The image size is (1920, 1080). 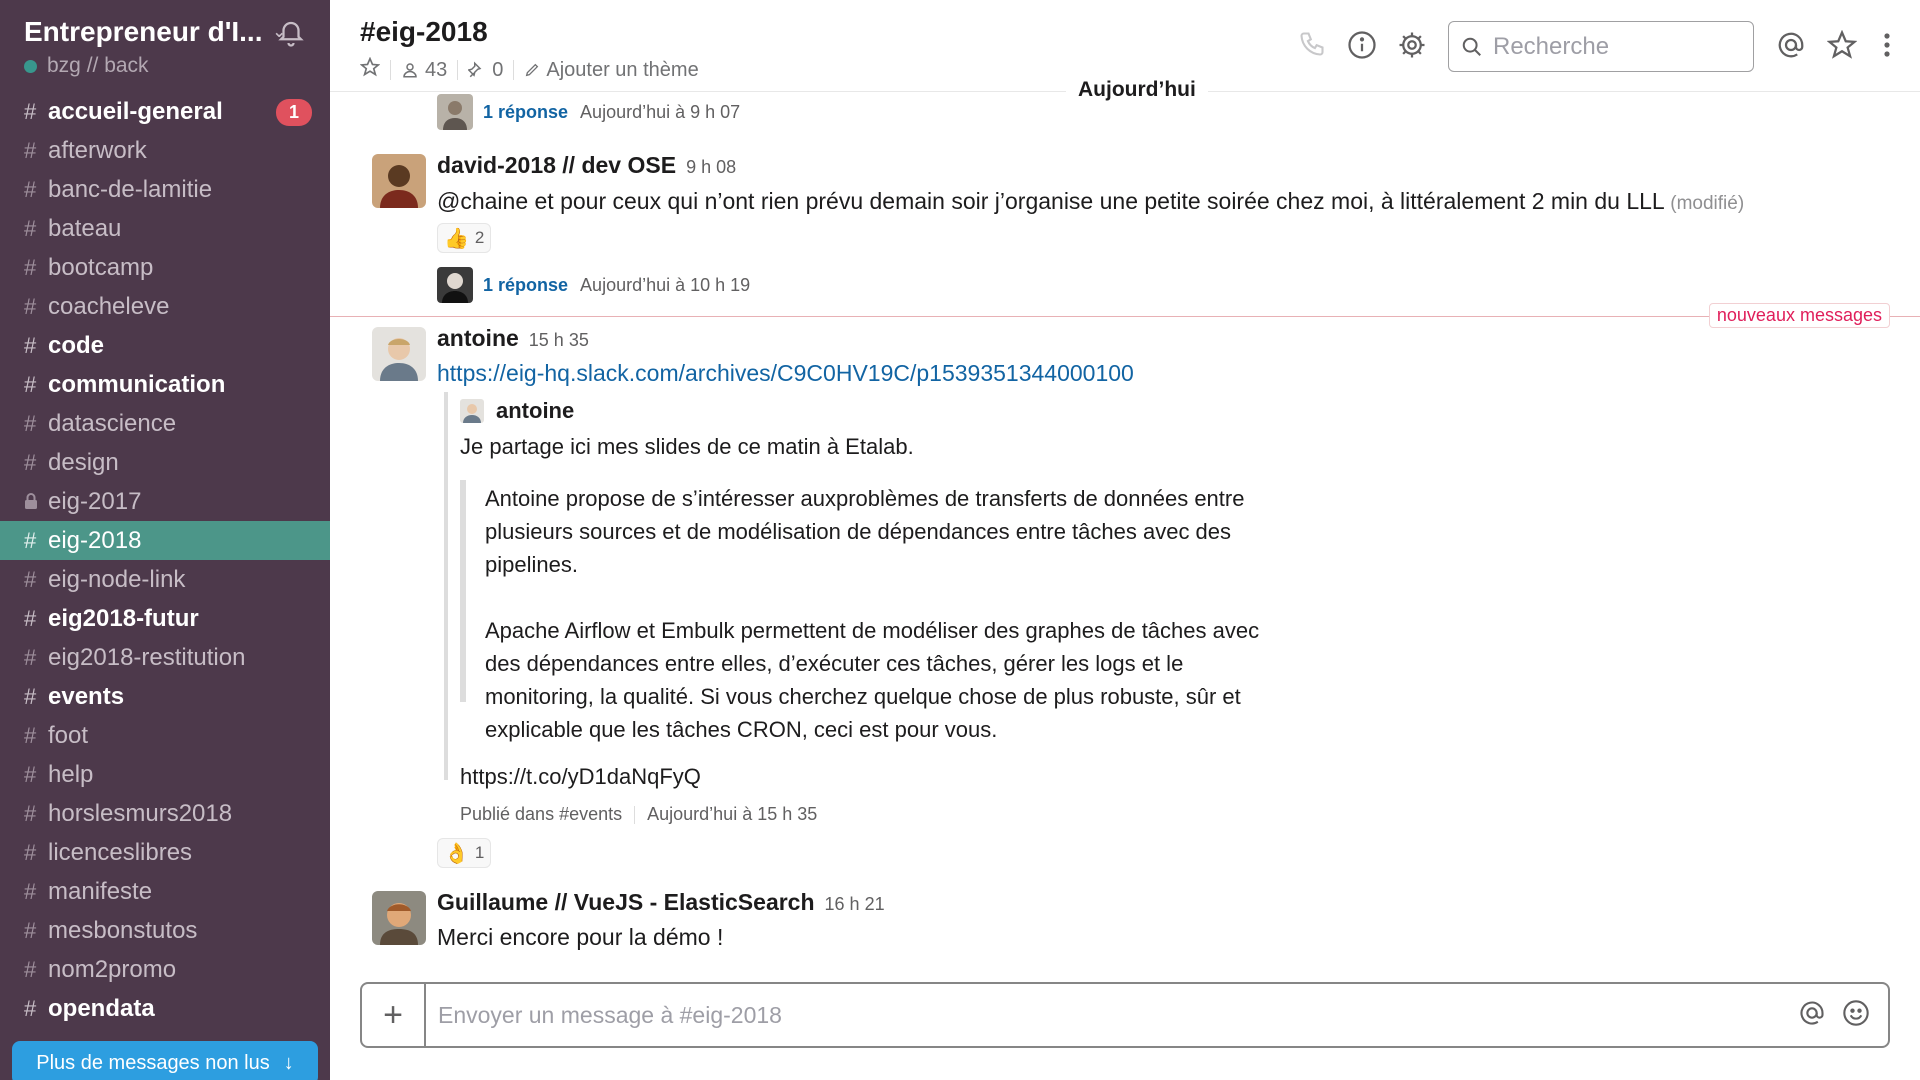 What do you see at coordinates (732, 814) in the screenshot?
I see `footer-time: Aujourd’hui à 15 h 35` at bounding box center [732, 814].